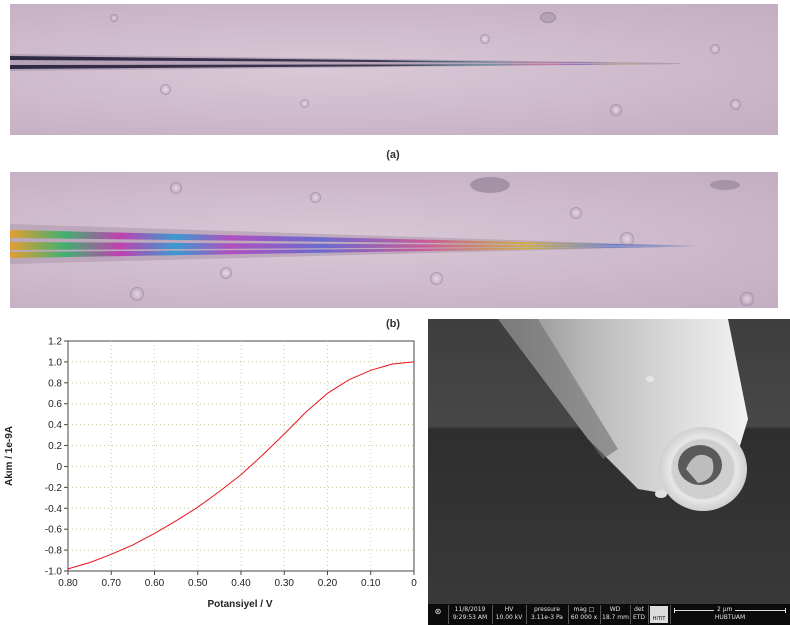 This screenshot has height=625, width=790. I want to click on sem-date: 11/8/2019, so click(470, 609).